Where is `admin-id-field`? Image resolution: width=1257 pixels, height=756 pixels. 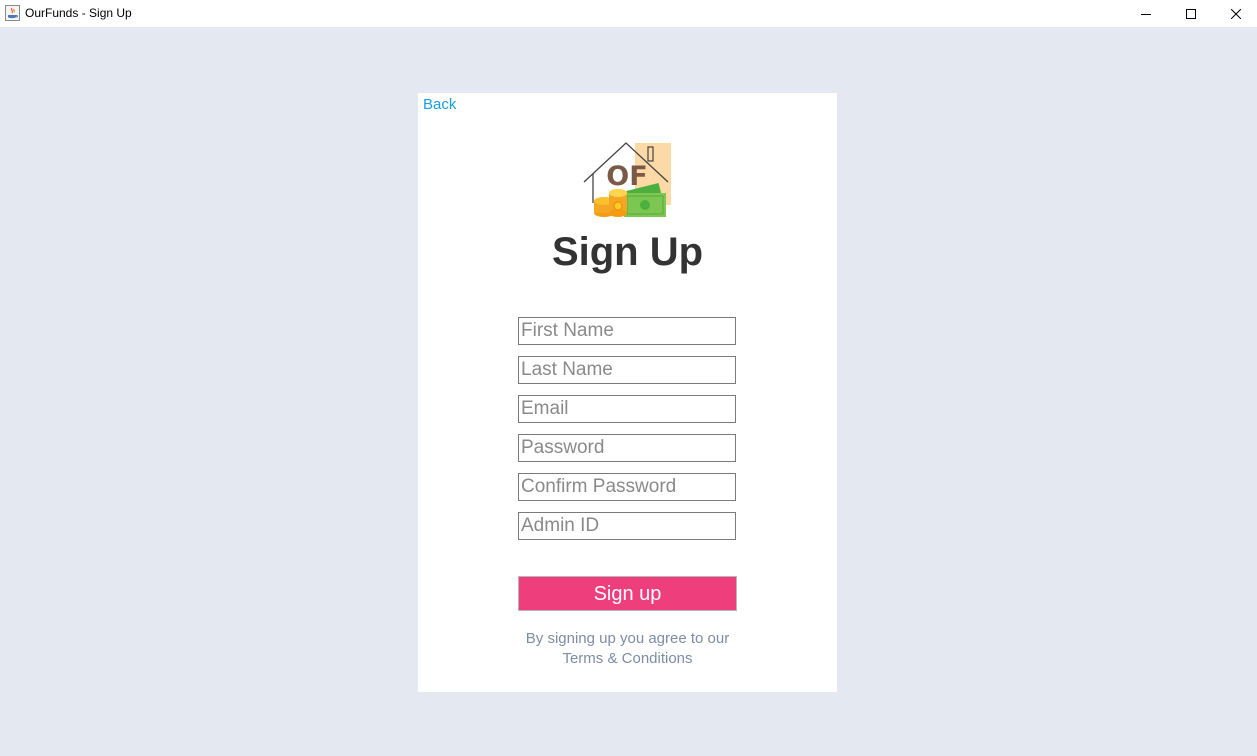
admin-id-field is located at coordinates (627, 526).